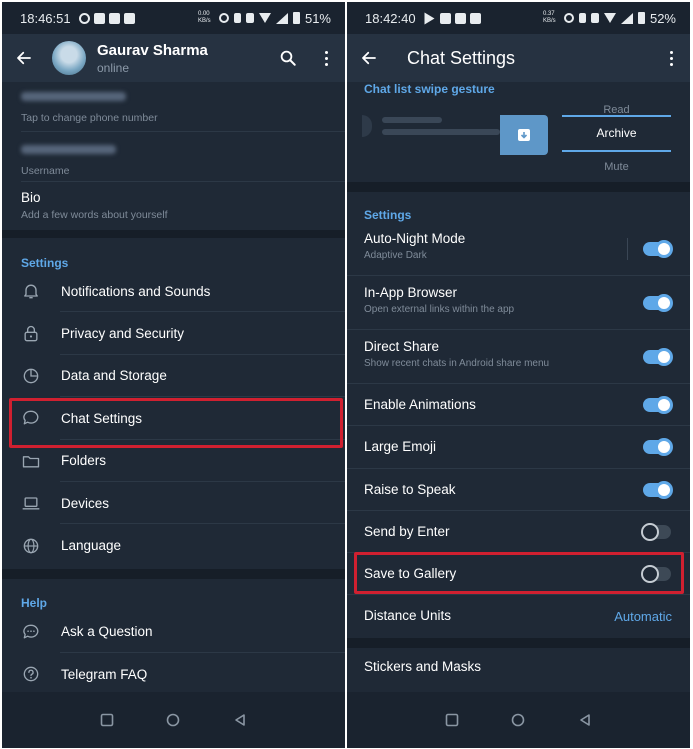 This screenshot has width=693, height=749. What do you see at coordinates (84, 461) in the screenshot?
I see `menu-item-label: Folders` at bounding box center [84, 461].